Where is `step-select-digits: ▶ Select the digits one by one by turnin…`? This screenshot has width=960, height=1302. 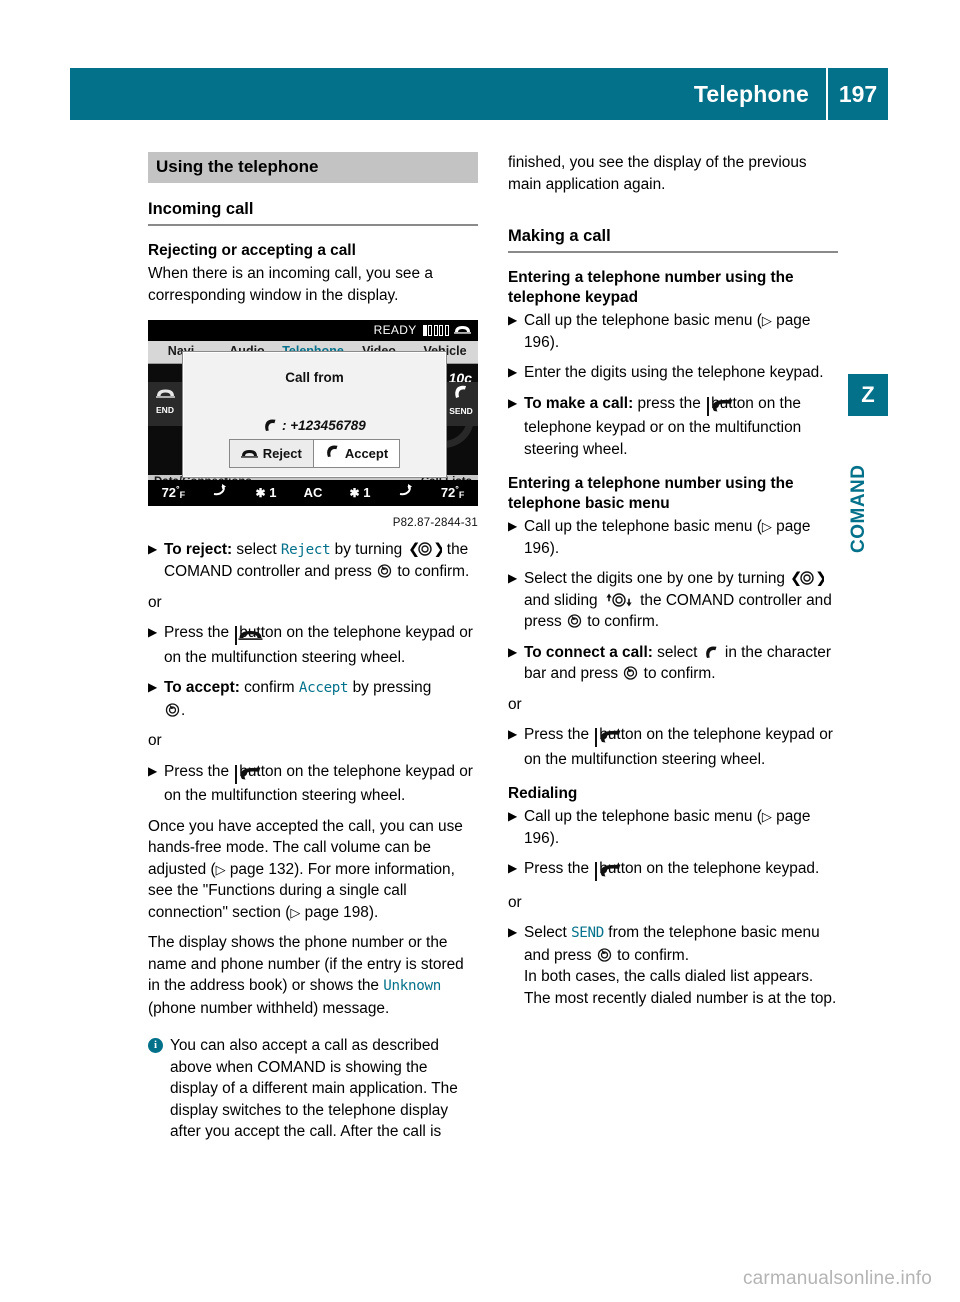
step-select-digits: ▶ Select the digits one by one by turnin… is located at coordinates (673, 600).